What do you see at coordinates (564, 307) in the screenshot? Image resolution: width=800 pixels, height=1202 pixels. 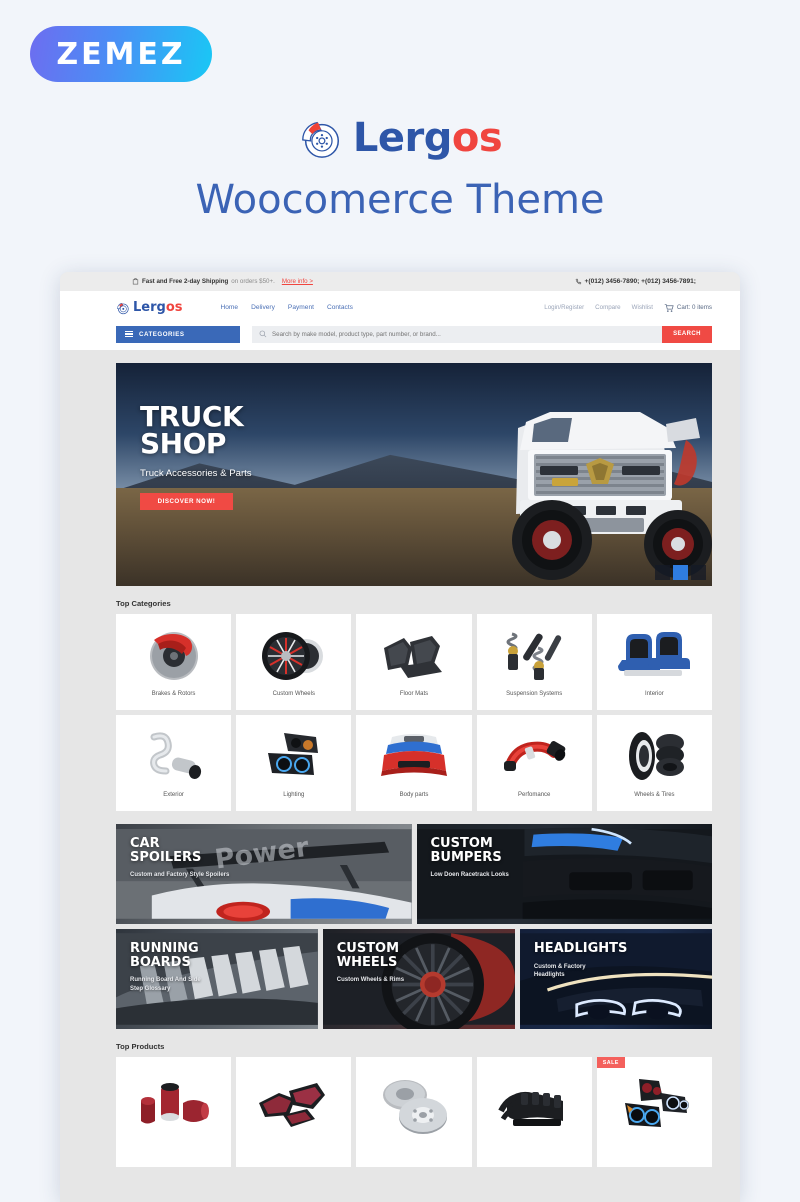 I see `login-register-link: Login/Register` at bounding box center [564, 307].